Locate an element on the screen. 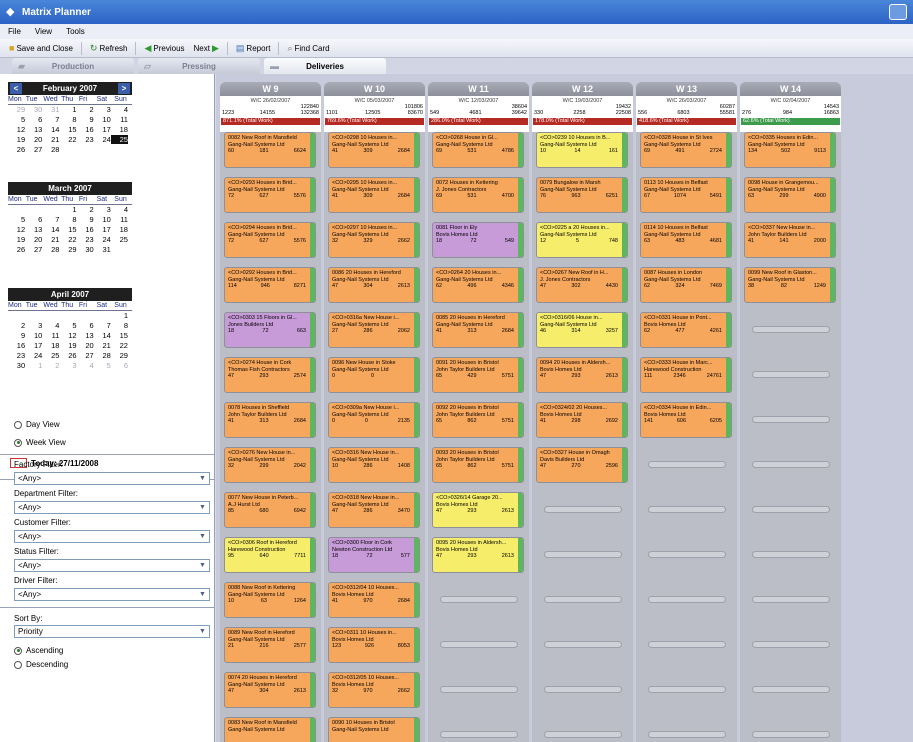  calendar-day: 27 is located at coordinates (85, 355).